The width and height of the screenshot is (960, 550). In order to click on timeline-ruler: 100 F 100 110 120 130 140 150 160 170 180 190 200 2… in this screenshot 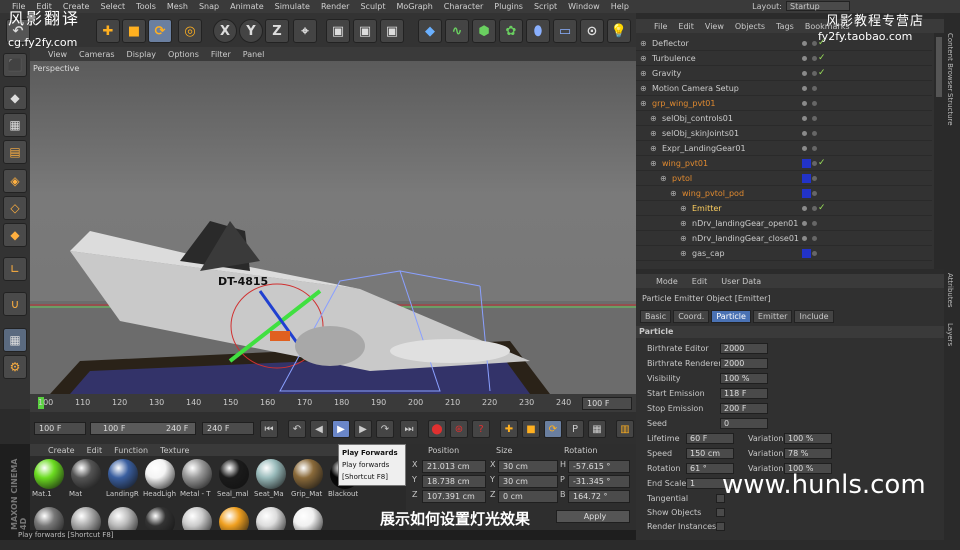, I will do `click(333, 403)`.